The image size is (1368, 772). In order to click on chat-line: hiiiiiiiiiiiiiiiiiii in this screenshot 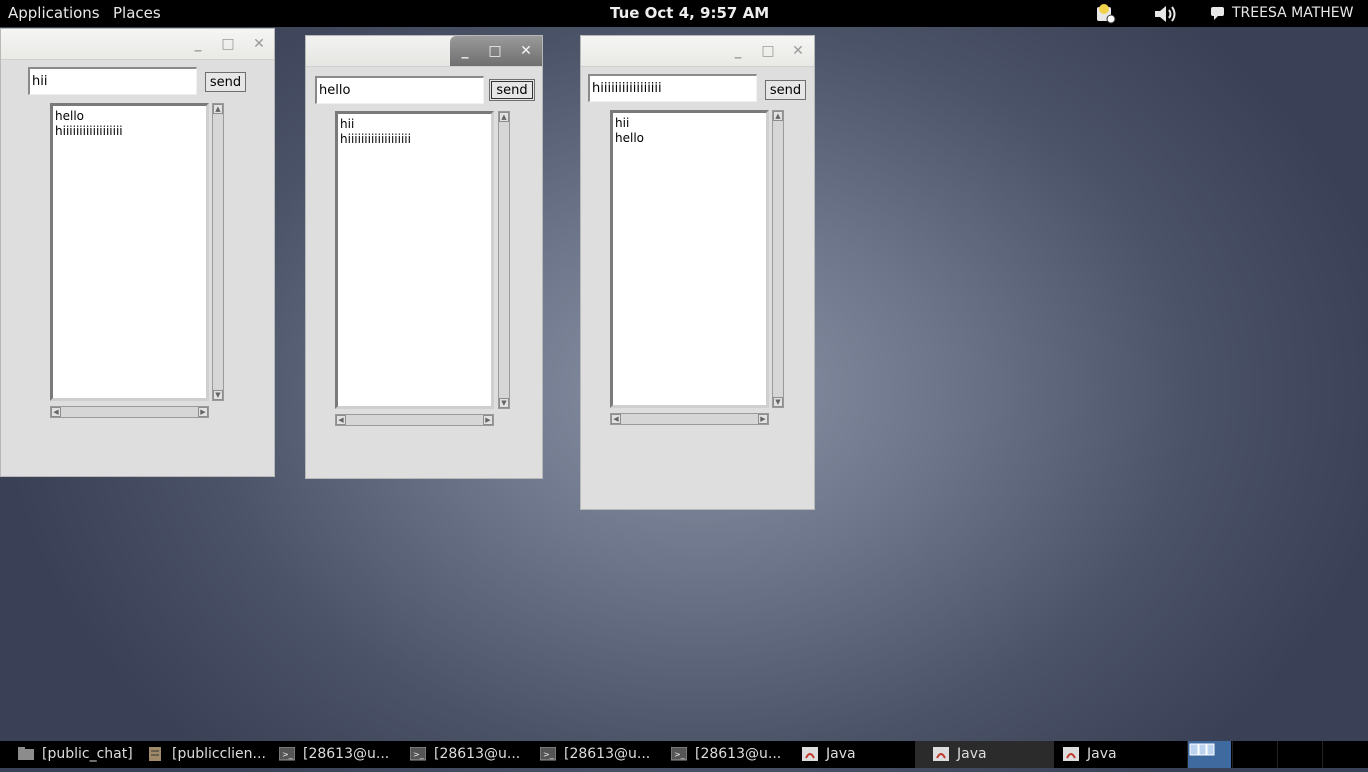, I will do `click(375, 139)`.